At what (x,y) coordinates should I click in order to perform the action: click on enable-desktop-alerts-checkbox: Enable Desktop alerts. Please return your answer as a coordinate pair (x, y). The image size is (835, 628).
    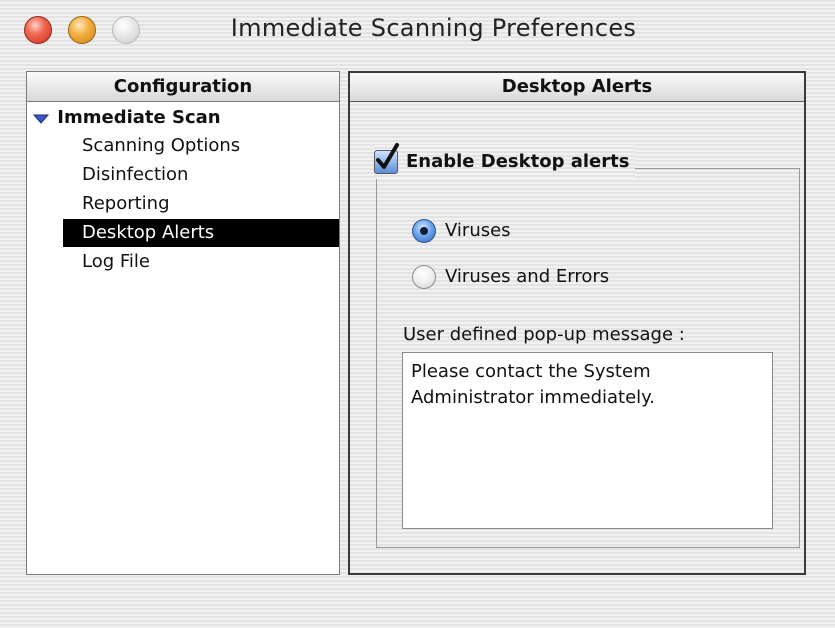
    Looking at the image, I should click on (505, 161).